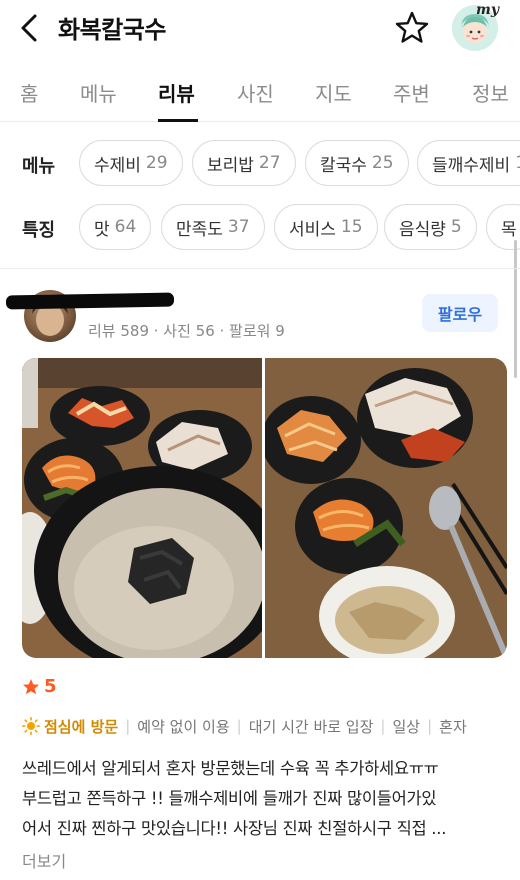 Image resolution: width=520 pixels, height=880 pixels. I want to click on chip-name: 들깨수제비, so click(471, 165).